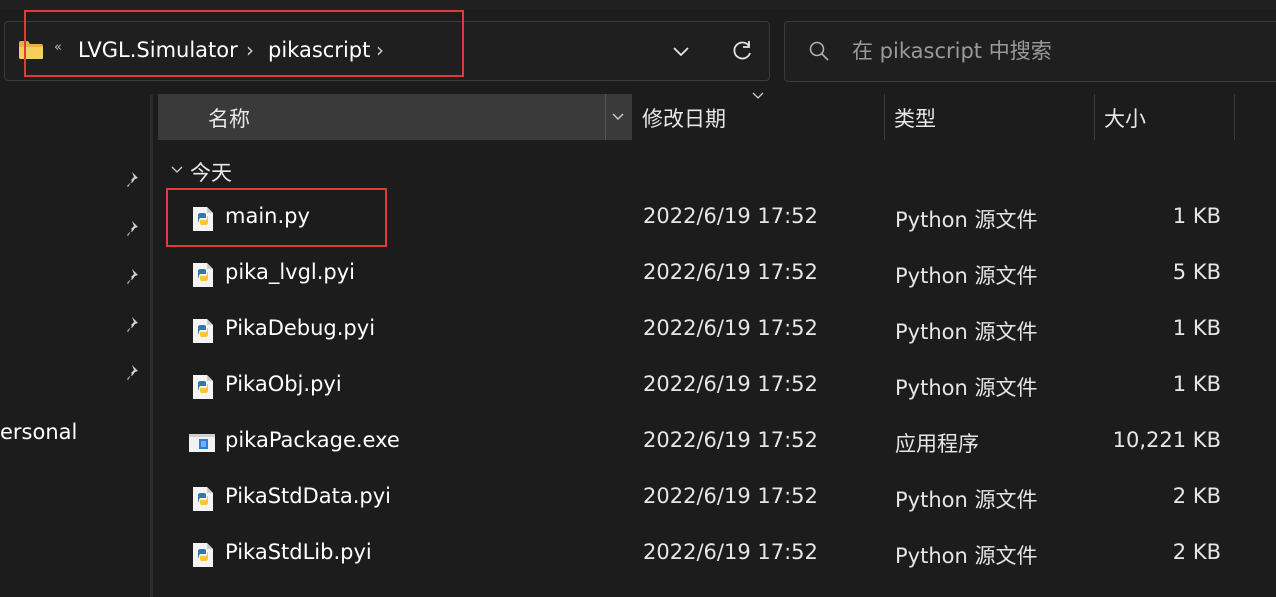 The image size is (1276, 597). I want to click on file-name: PikaObj.pyi, so click(283, 384).